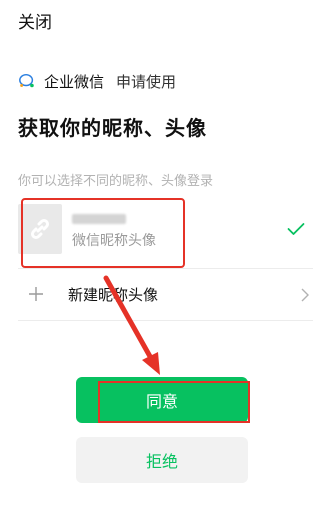 This screenshot has width=331, height=510. Describe the element at coordinates (35, 20) in the screenshot. I see `close-button: 关闭` at that location.